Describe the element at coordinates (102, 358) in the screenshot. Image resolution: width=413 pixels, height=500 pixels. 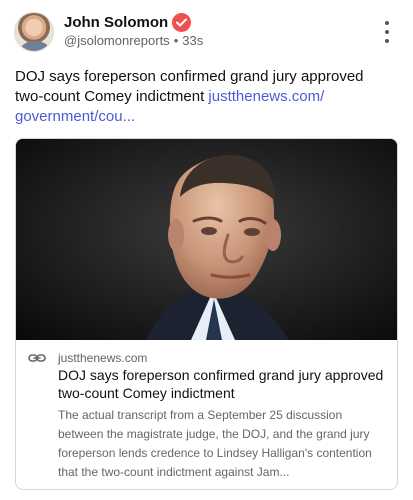
I see `card-domain: justthenews.com` at that location.